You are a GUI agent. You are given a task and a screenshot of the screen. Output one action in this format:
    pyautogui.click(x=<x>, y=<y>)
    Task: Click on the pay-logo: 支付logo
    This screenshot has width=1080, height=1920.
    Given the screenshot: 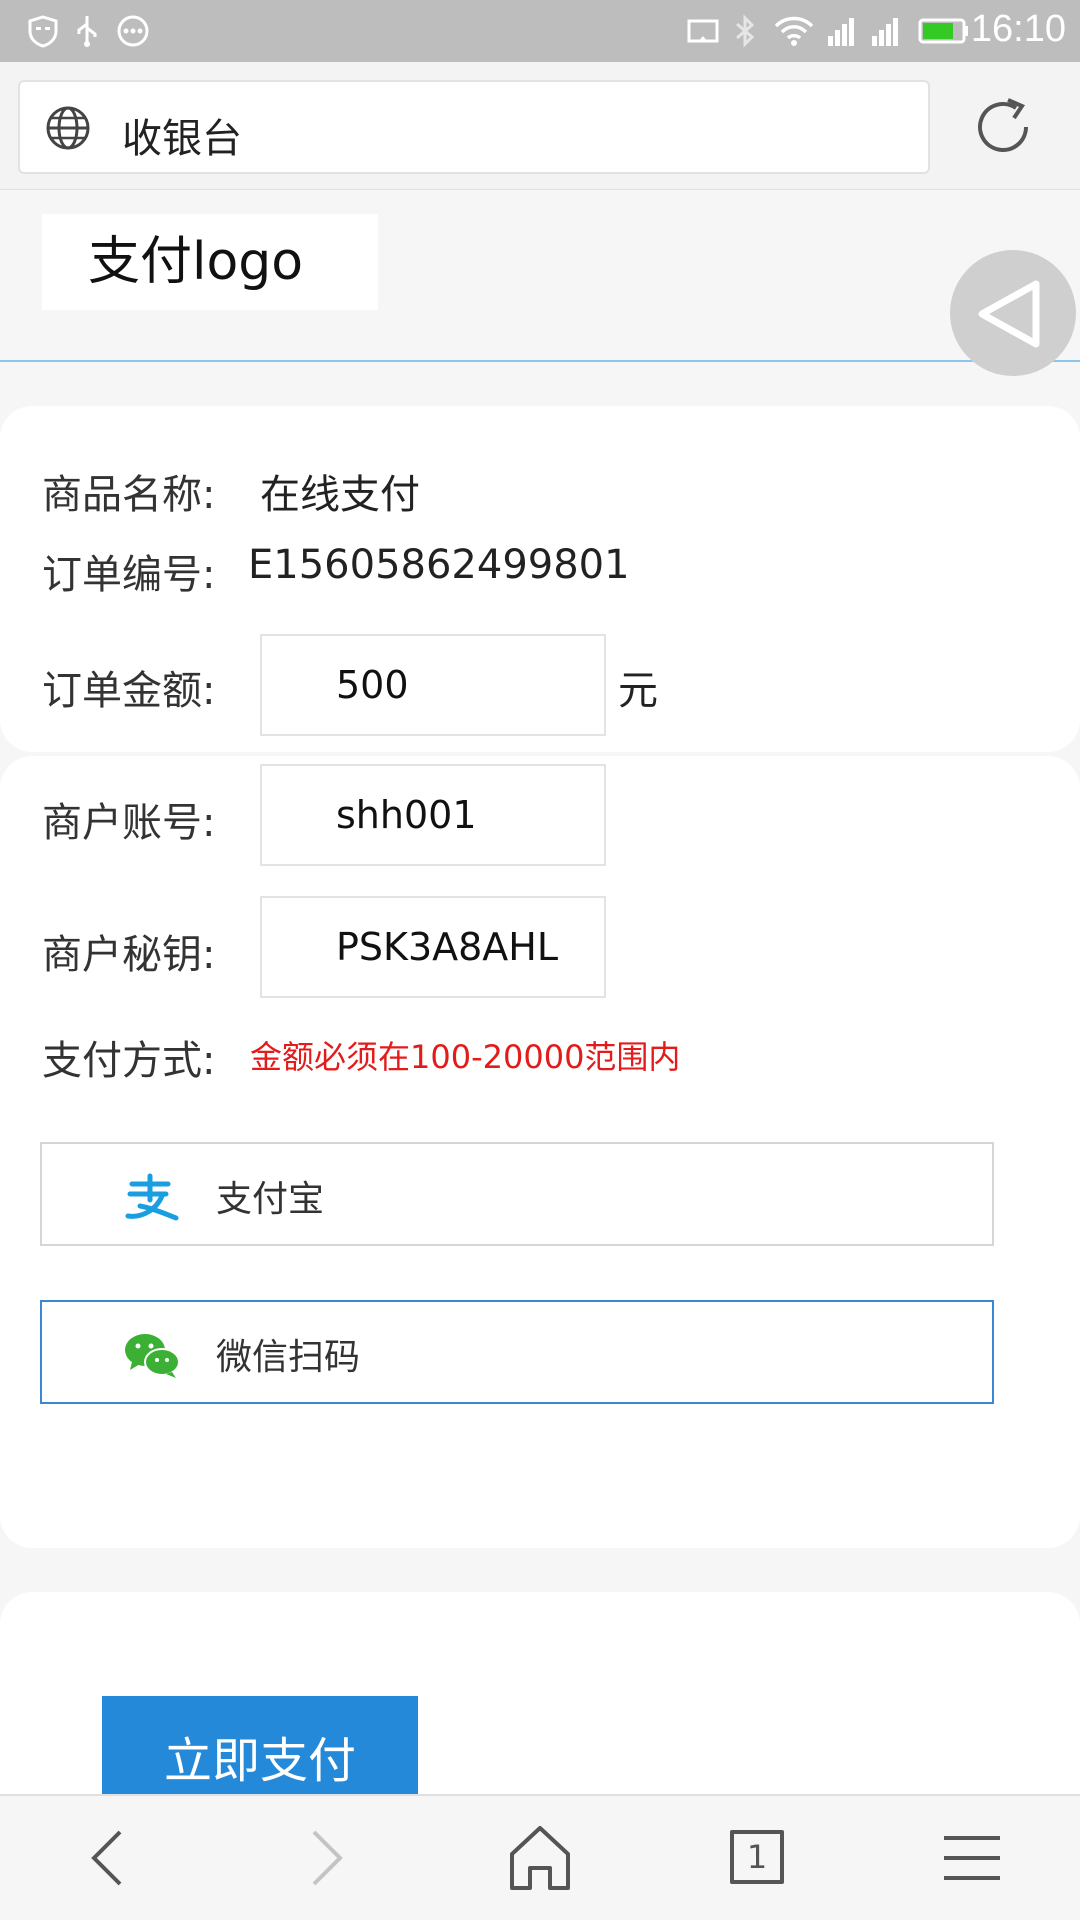 What is the action you would take?
    pyautogui.click(x=210, y=262)
    